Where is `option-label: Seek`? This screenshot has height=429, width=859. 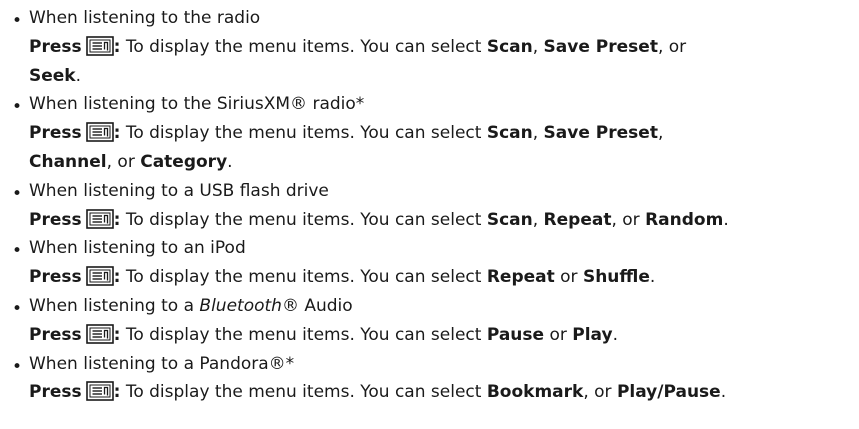 option-label: Seek is located at coordinates (52, 75).